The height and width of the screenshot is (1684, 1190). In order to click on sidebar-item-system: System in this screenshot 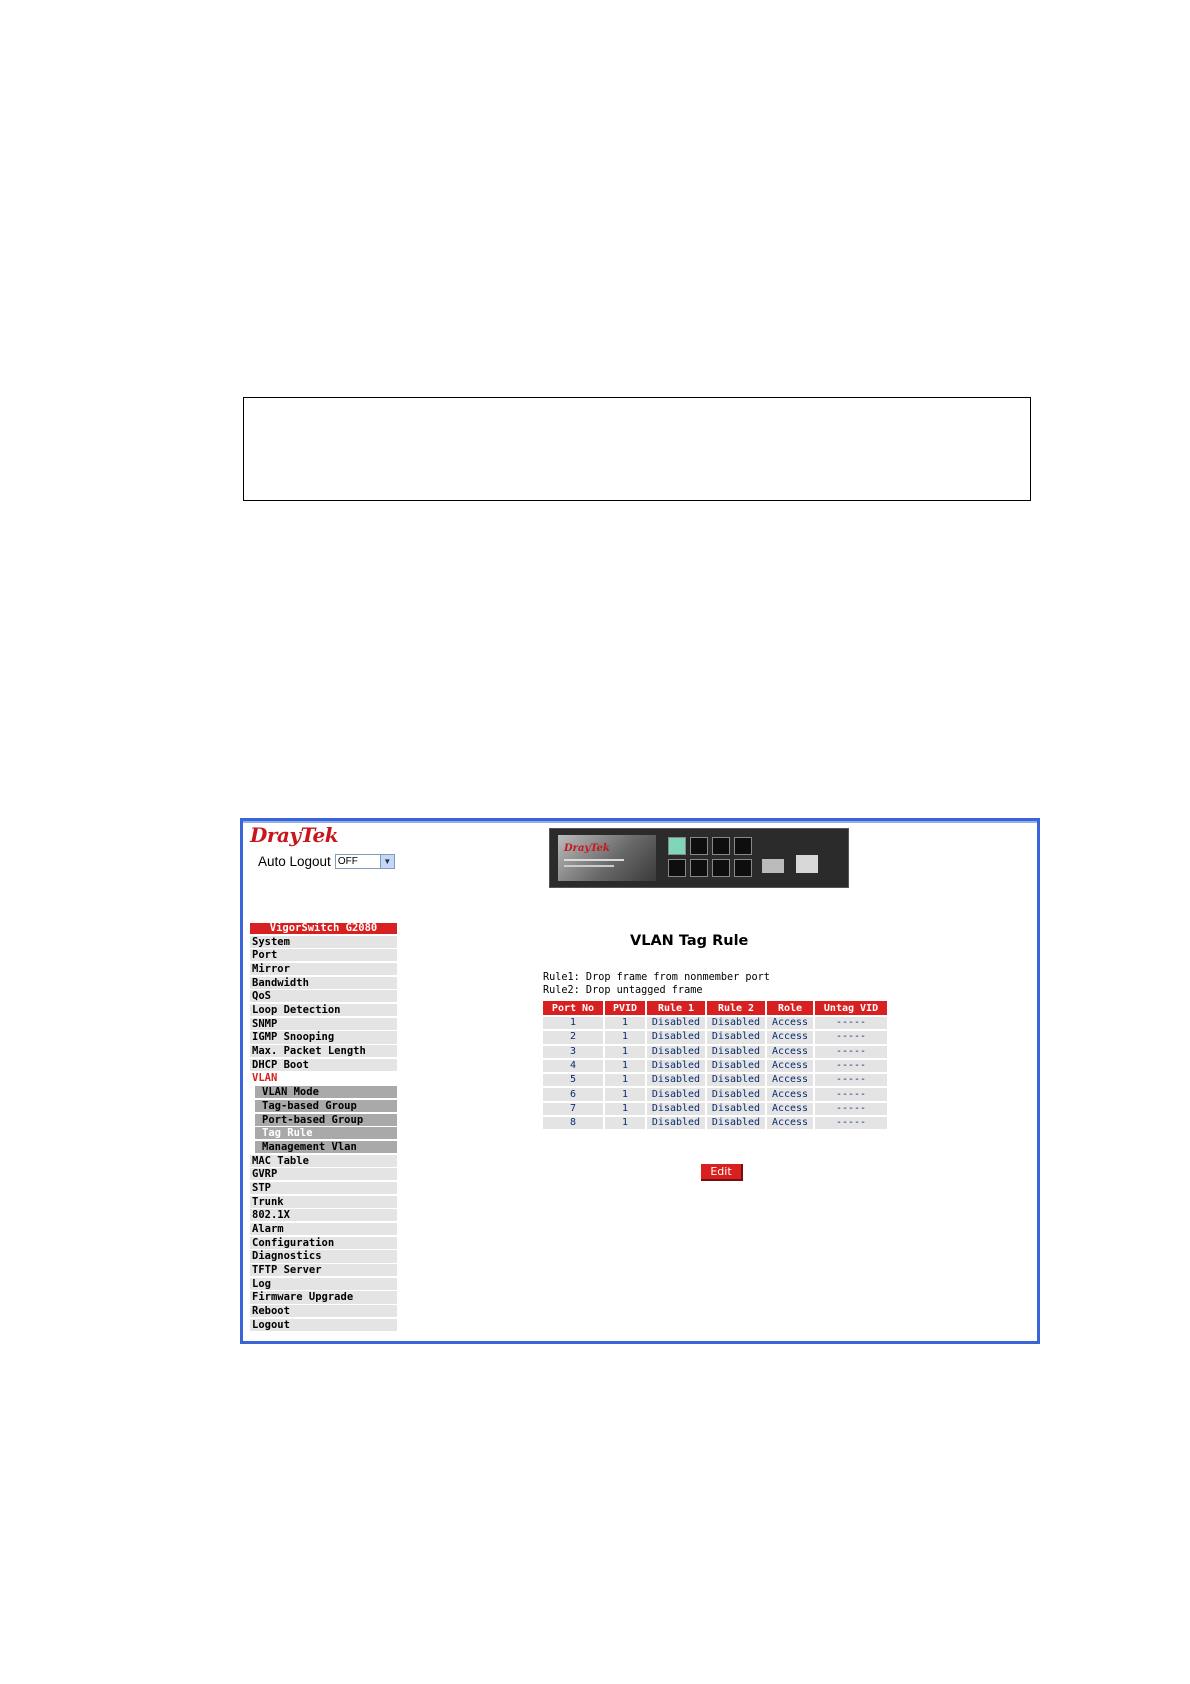, I will do `click(323, 941)`.